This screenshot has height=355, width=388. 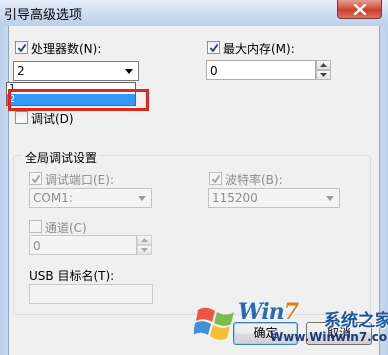 I want to click on baud-rate-checkbox, so click(x=215, y=178).